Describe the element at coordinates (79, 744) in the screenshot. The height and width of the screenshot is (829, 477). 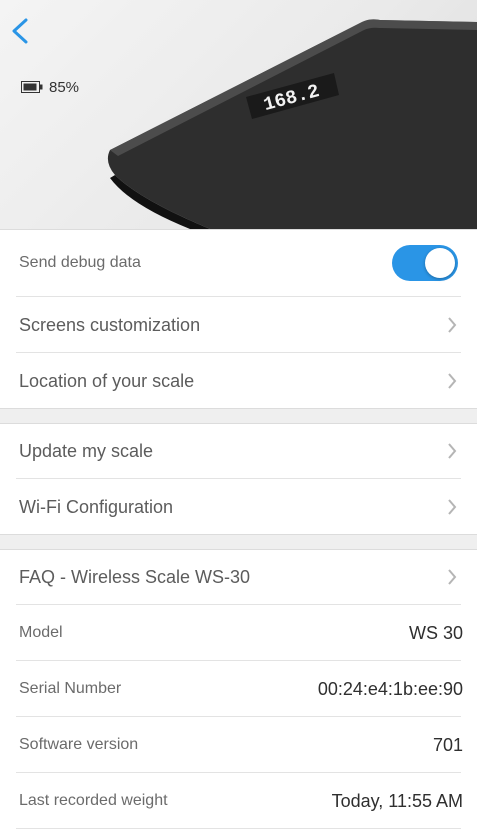
I see `software-version-label: Software version` at that location.